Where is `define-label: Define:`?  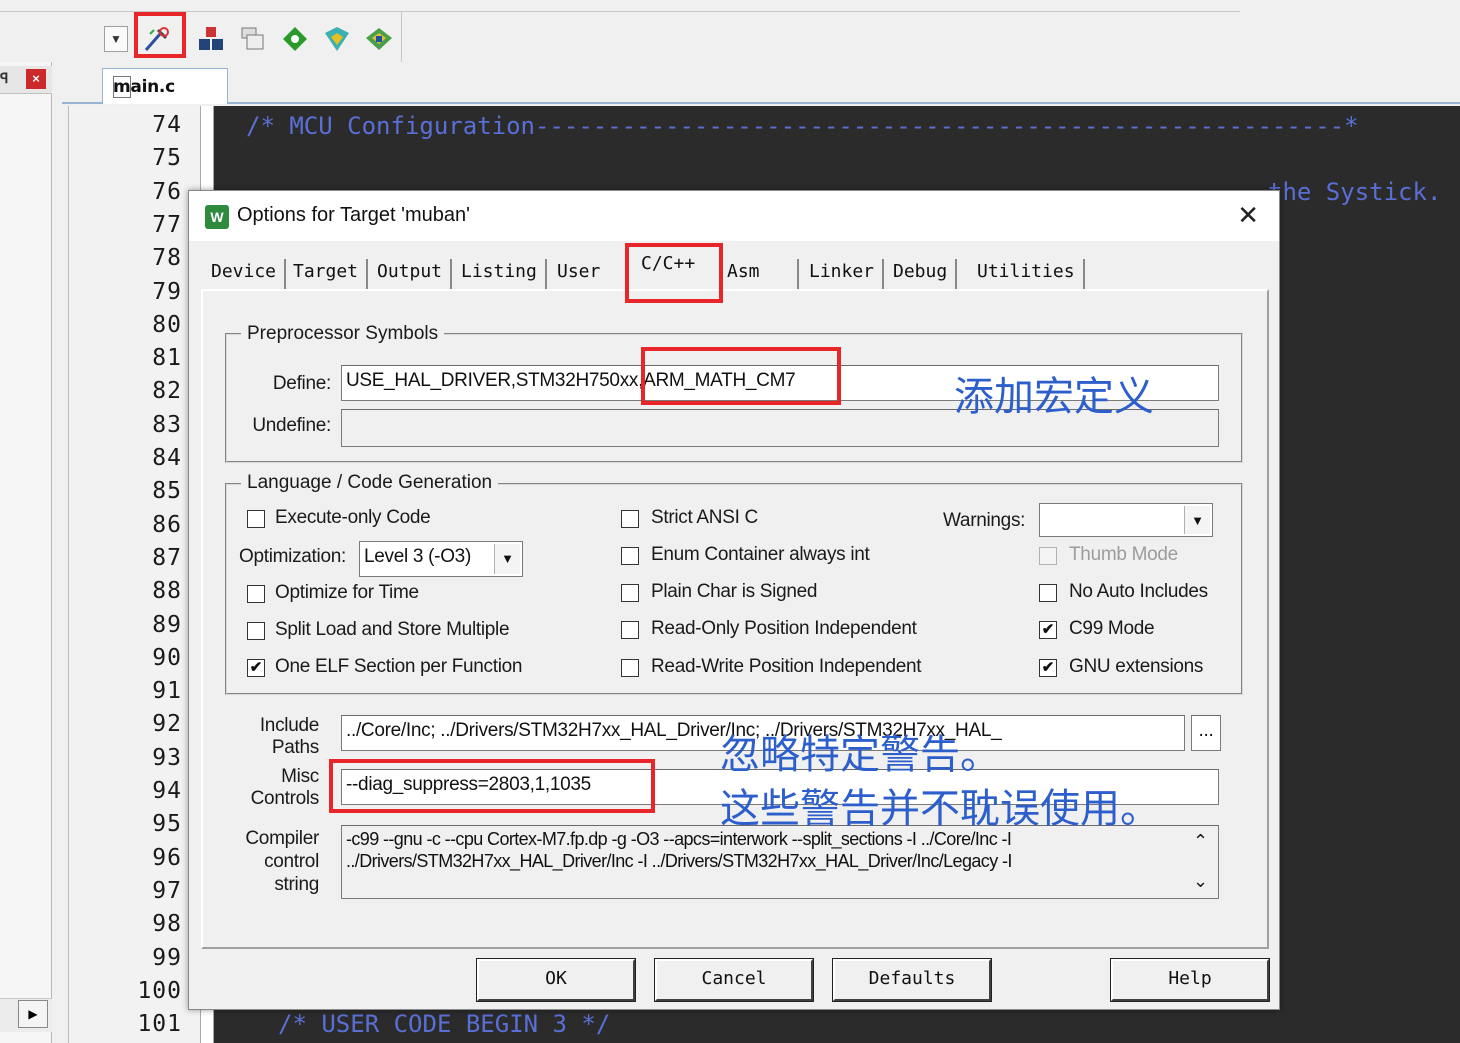
define-label: Define: is located at coordinates (301, 383).